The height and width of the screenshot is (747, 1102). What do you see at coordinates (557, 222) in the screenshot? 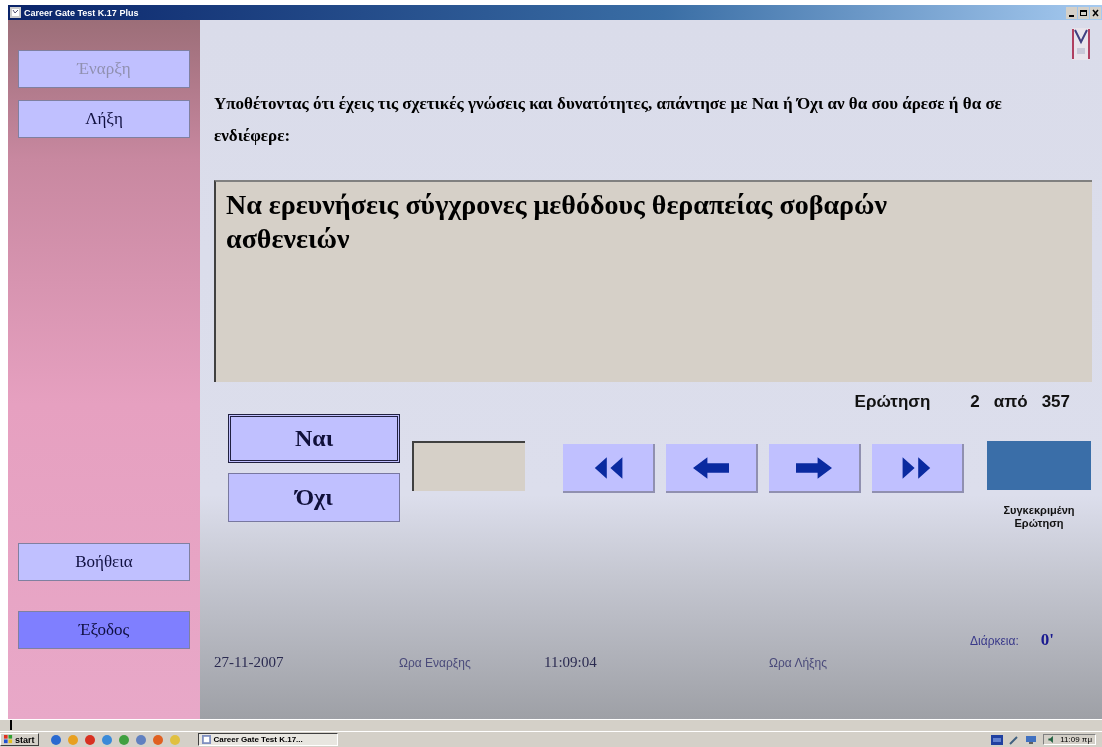
I see `question-text: Να ερευνήσεις σύγχρονες μεθόδους θεραπείας σοβαρών ασθενειών` at bounding box center [557, 222].